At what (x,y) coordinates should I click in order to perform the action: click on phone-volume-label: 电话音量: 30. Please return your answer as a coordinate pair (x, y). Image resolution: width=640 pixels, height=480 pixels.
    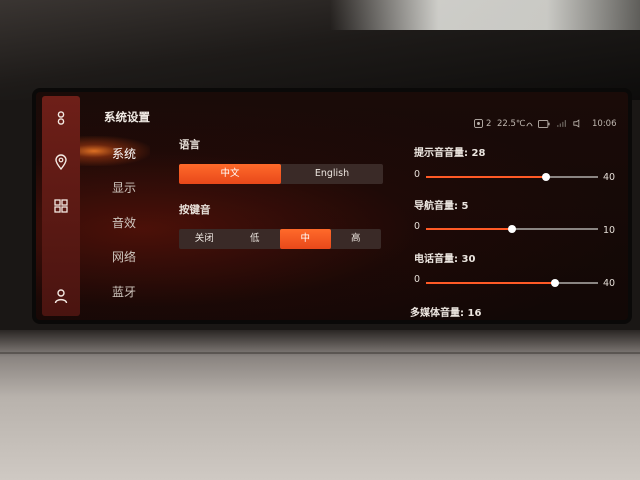
    Looking at the image, I should click on (444, 257).